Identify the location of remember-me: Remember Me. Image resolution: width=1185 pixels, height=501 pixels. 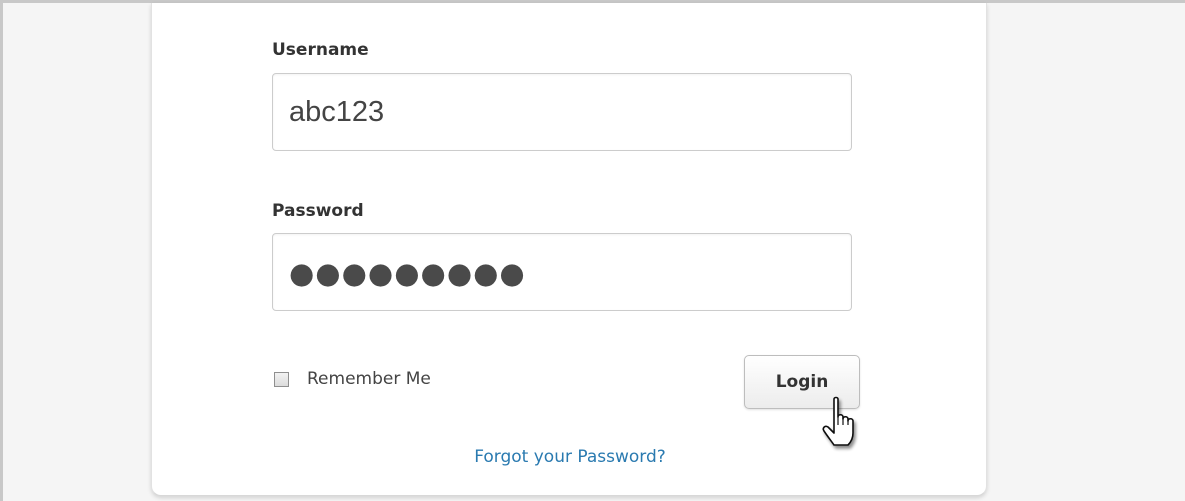
(352, 379).